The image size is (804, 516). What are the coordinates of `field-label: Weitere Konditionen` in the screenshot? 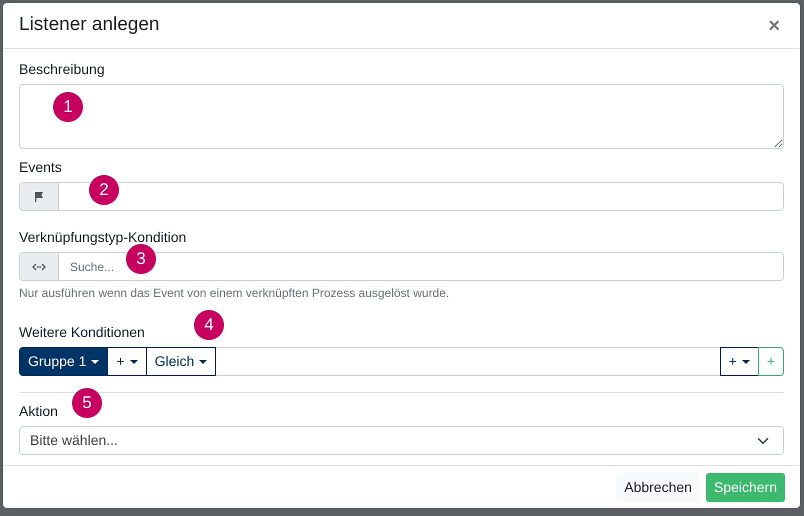 It's located at (82, 332).